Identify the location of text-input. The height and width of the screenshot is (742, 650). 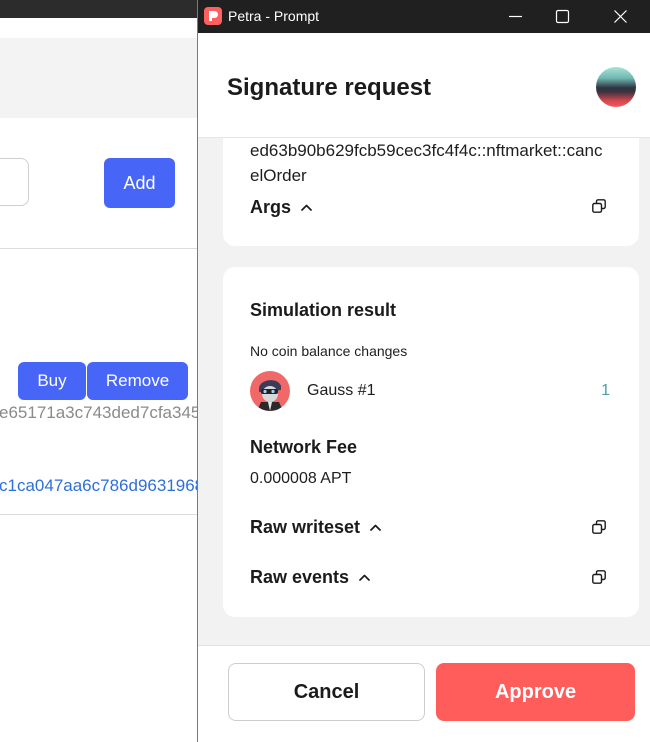
(14, 182).